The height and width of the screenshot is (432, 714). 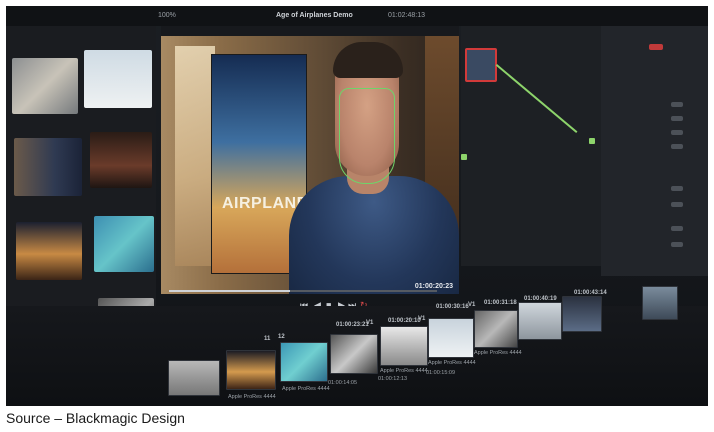 I want to click on node-input-dot, so click(x=464, y=157).